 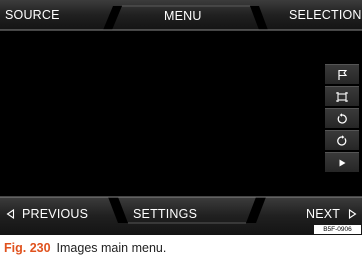 I want to click on selection-button: SELECTION, so click(x=313, y=15).